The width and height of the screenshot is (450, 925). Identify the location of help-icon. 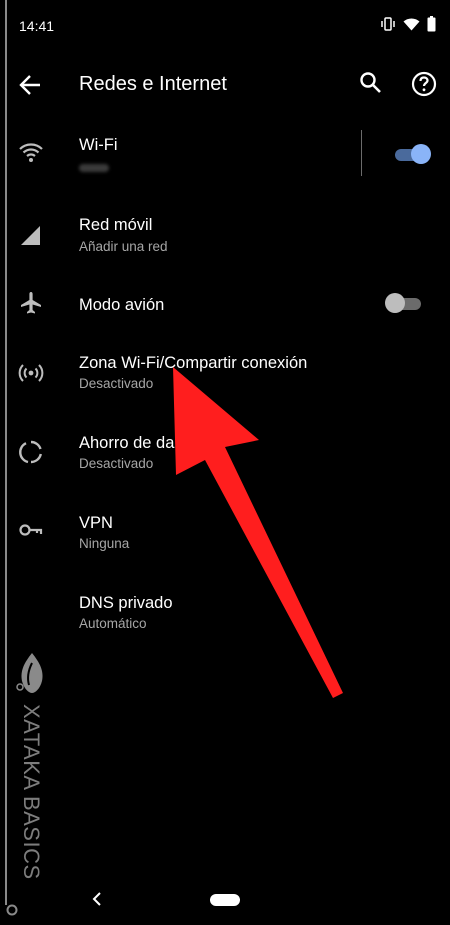
(424, 84).